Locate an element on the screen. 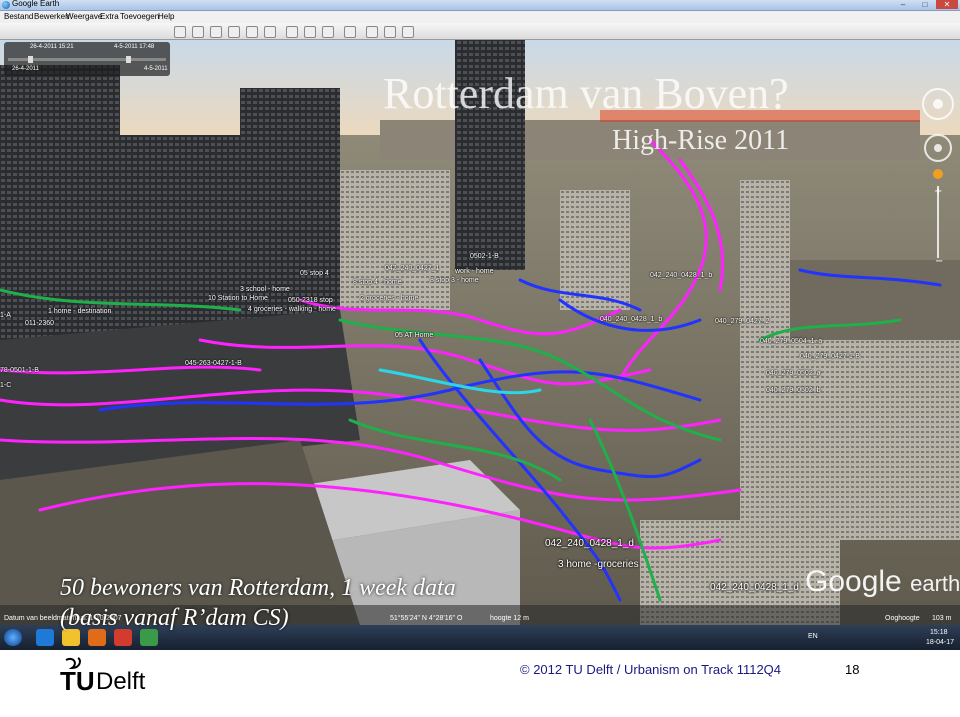 The height and width of the screenshot is (717, 960). slide-title: Rotterdam van Boven? is located at coordinates (586, 93).